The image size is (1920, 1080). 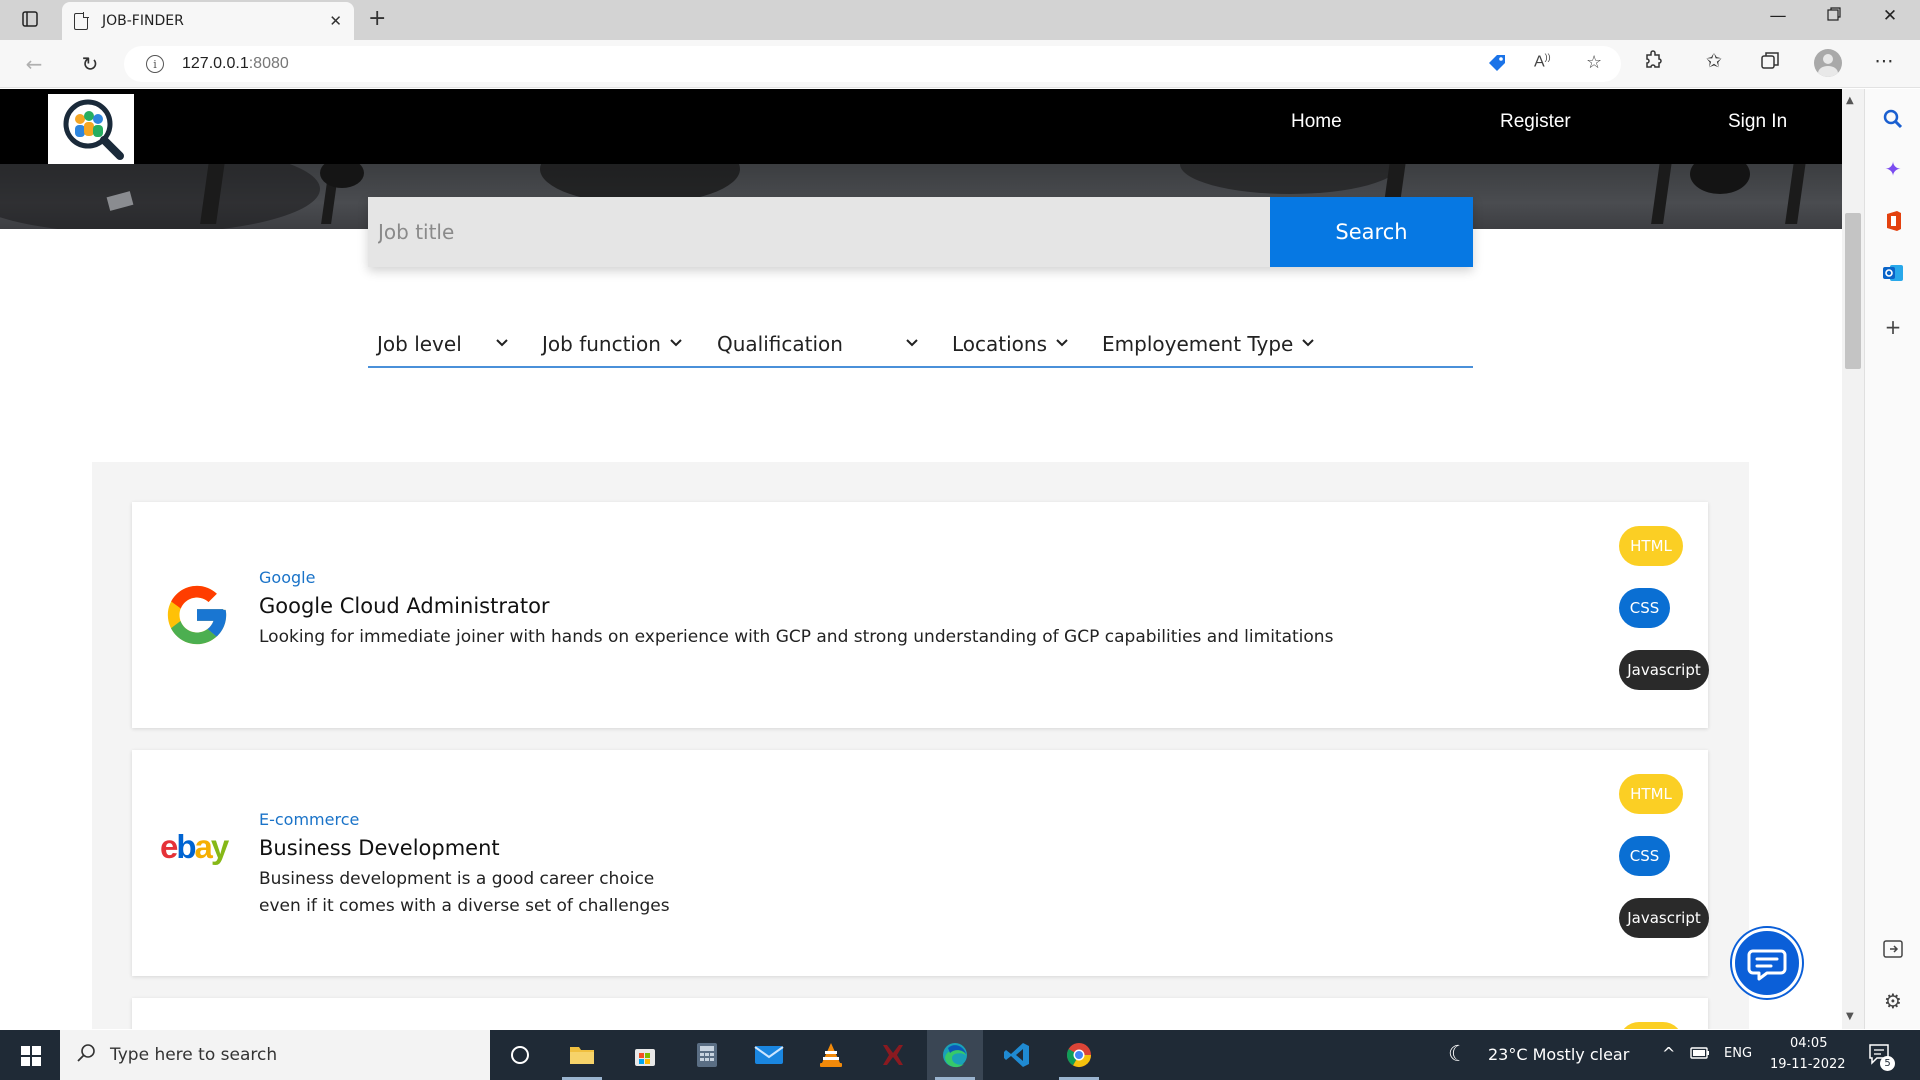 I want to click on collections-icon, so click(x=1770, y=62).